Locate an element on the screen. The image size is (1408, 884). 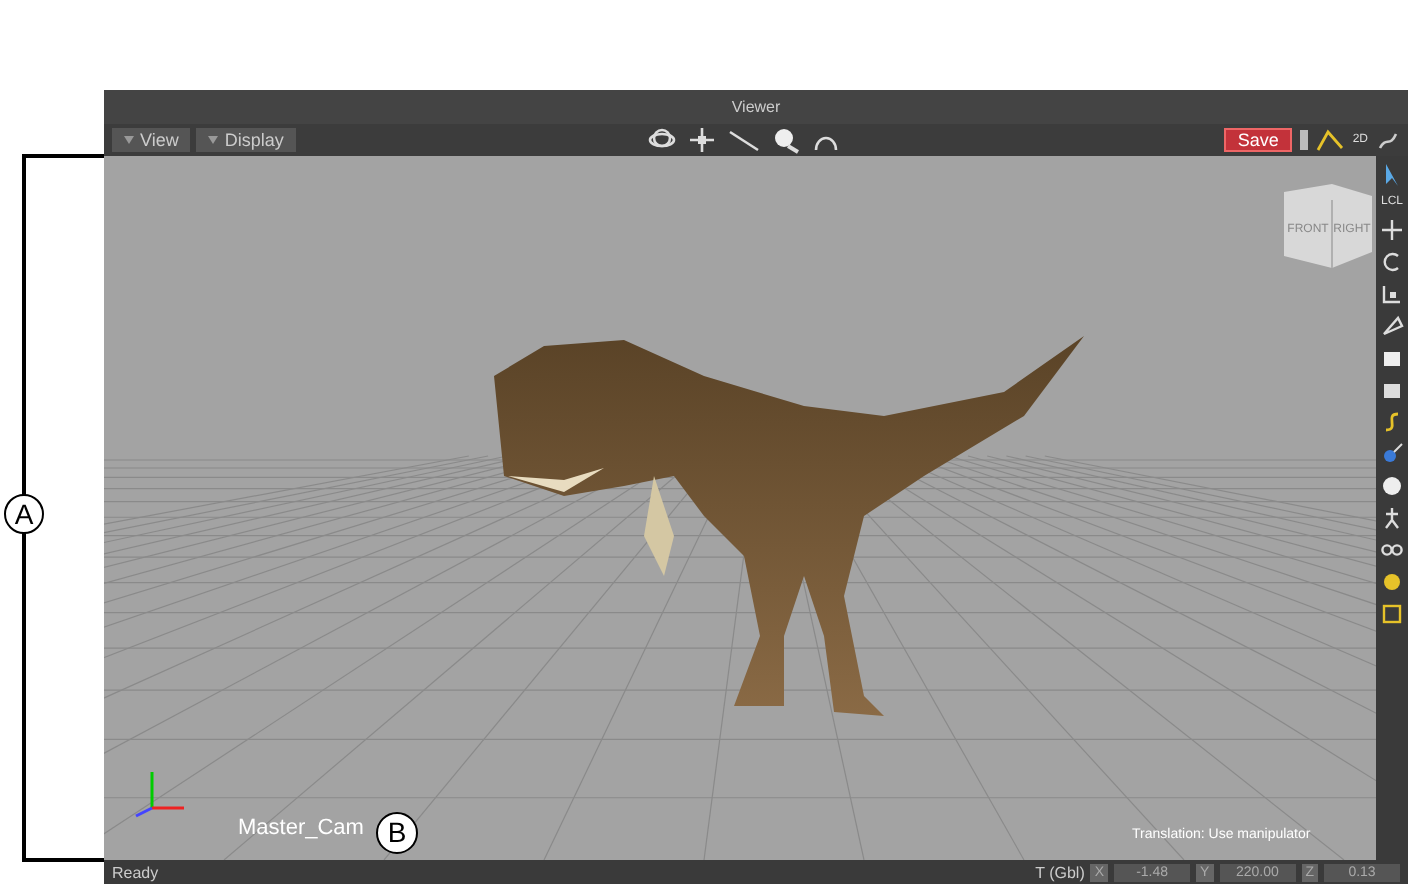
menu-button: Display is located at coordinates (246, 140).